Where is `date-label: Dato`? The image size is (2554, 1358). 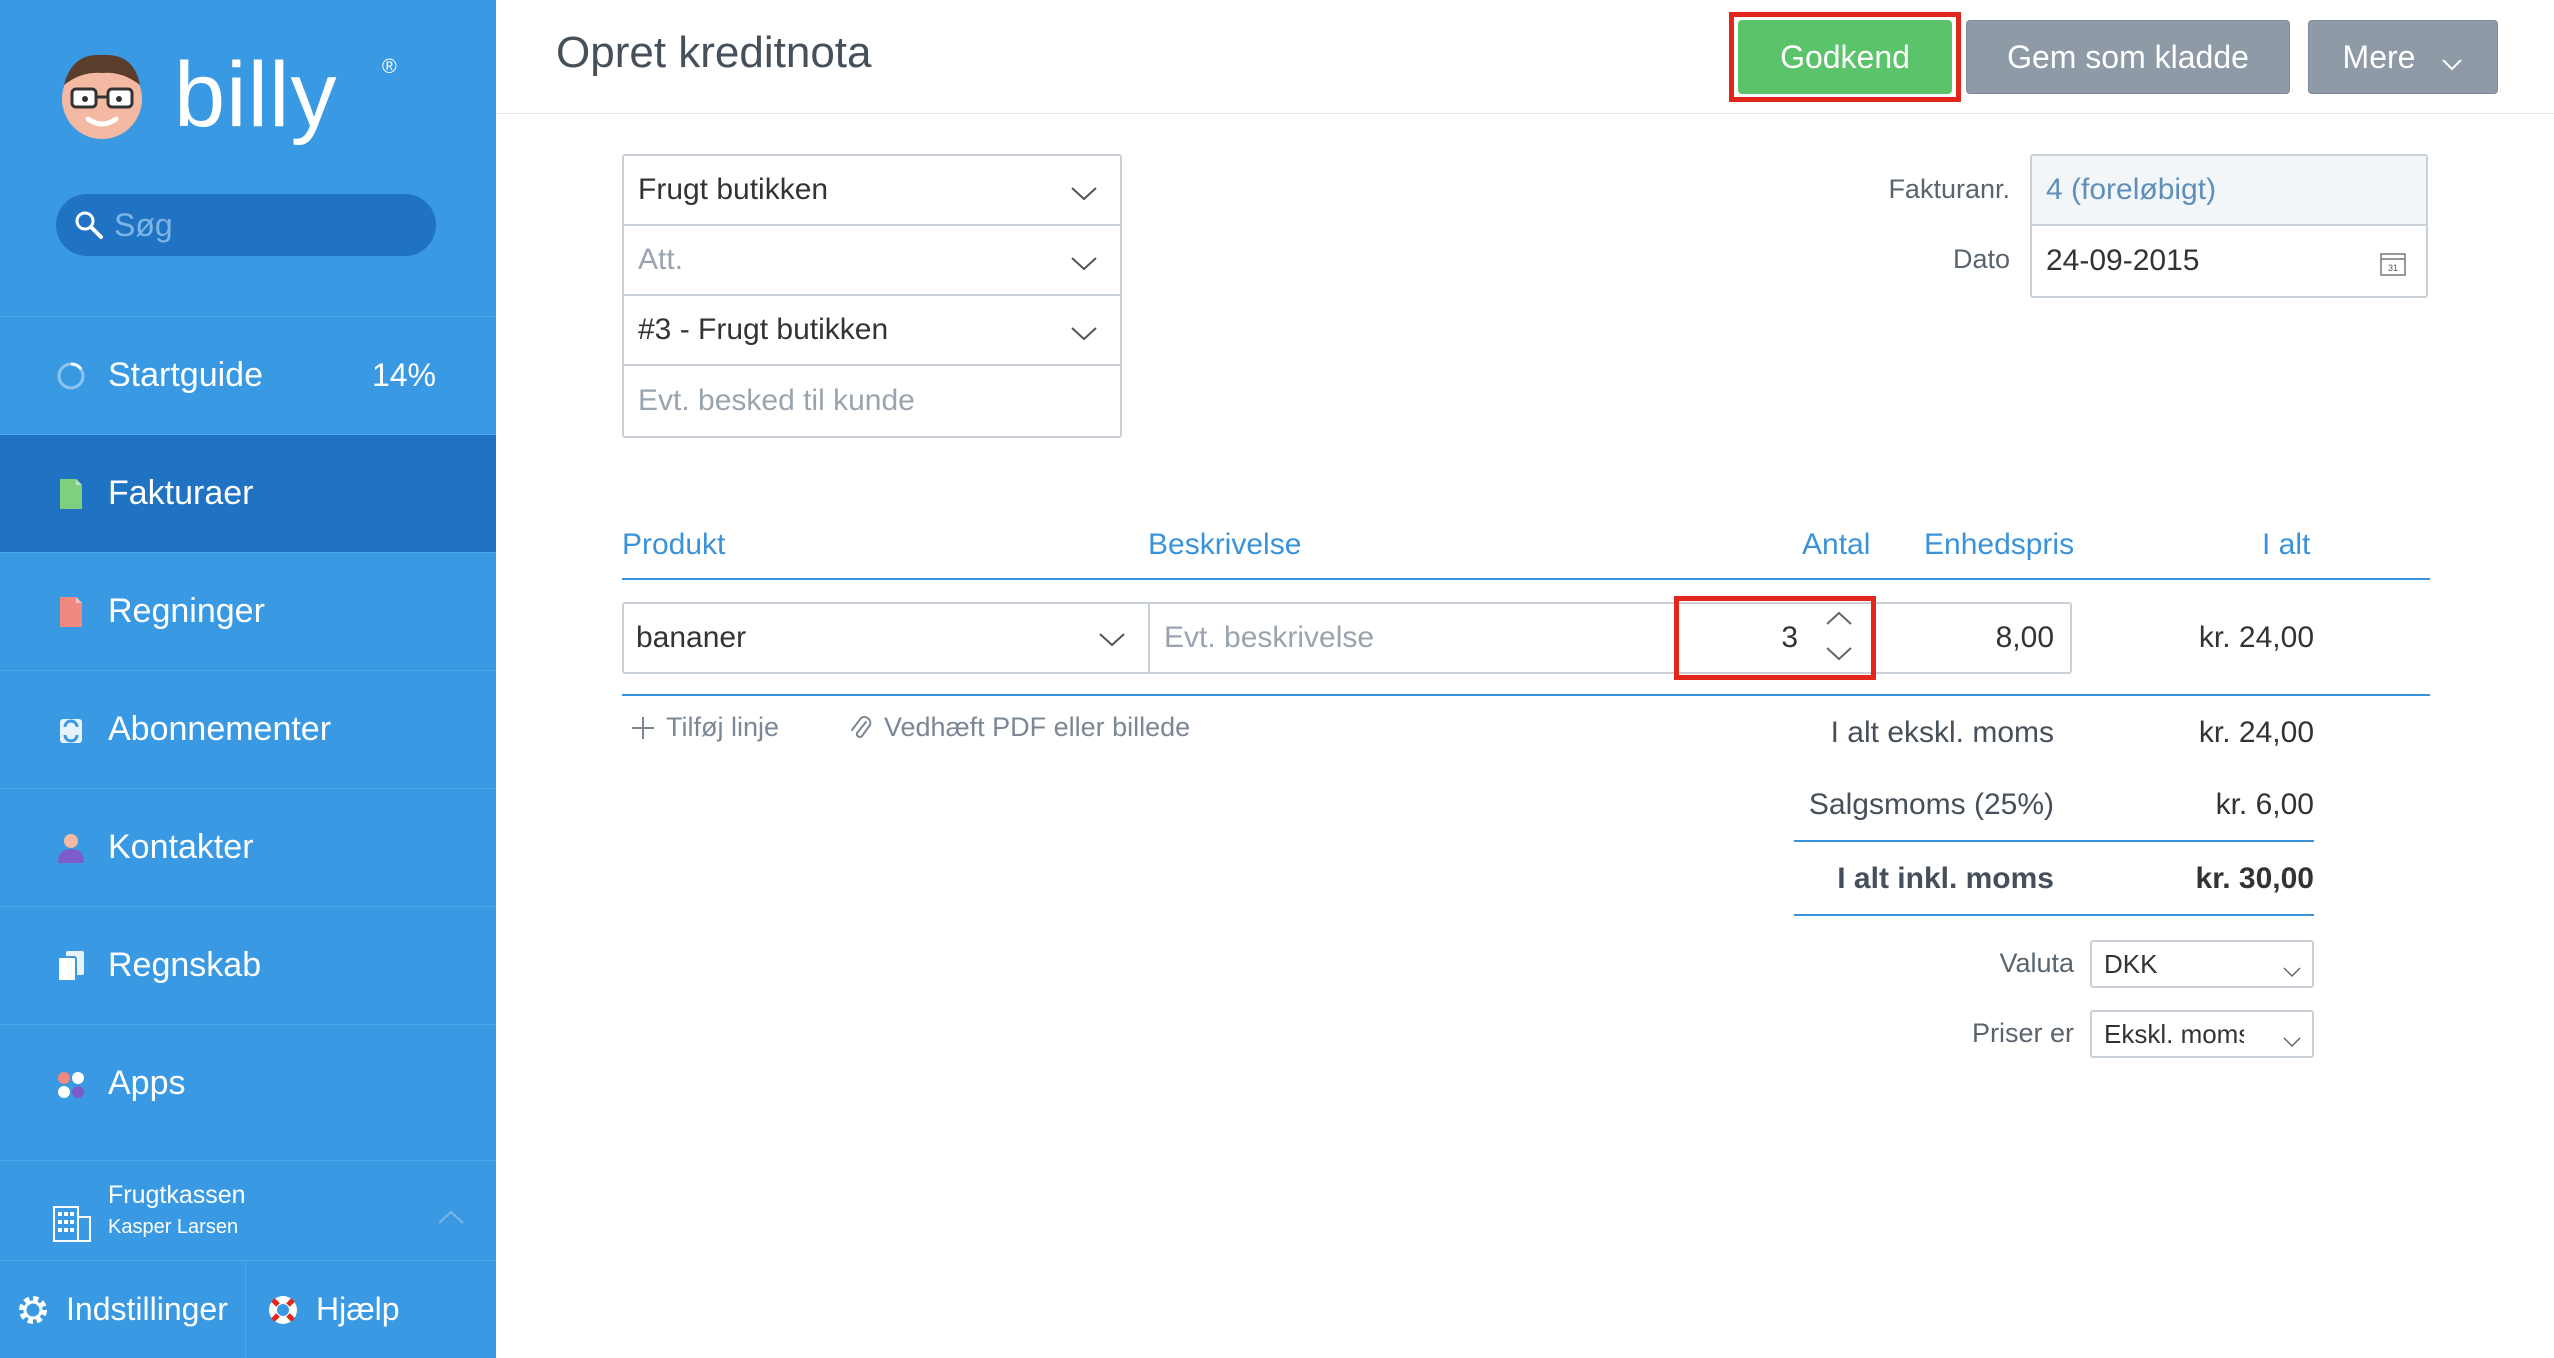 date-label: Dato is located at coordinates (1981, 259).